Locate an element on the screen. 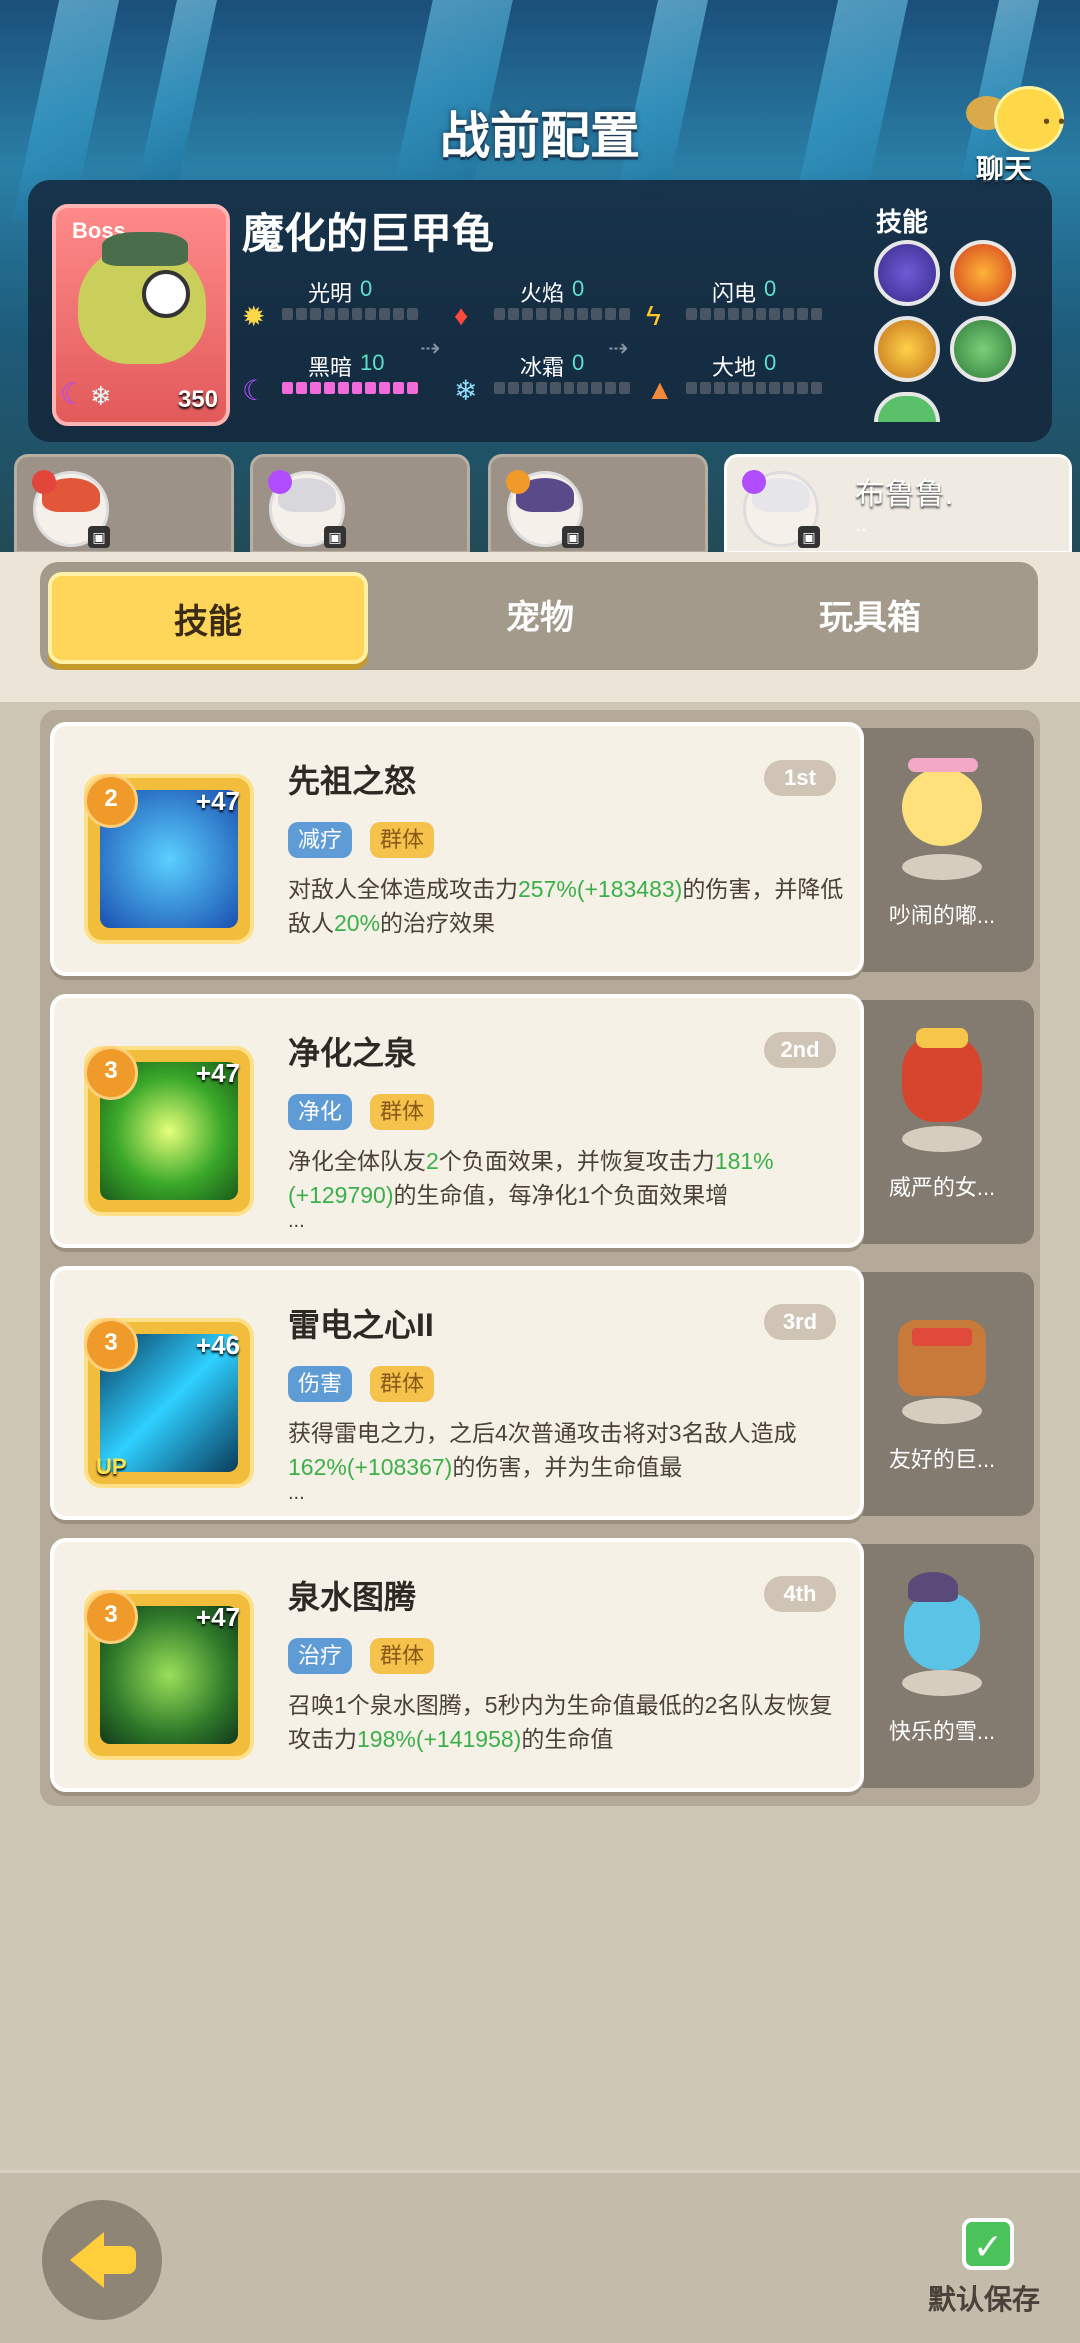 The height and width of the screenshot is (2343, 1080). skill-name: 雷电之心II is located at coordinates (361, 1325).